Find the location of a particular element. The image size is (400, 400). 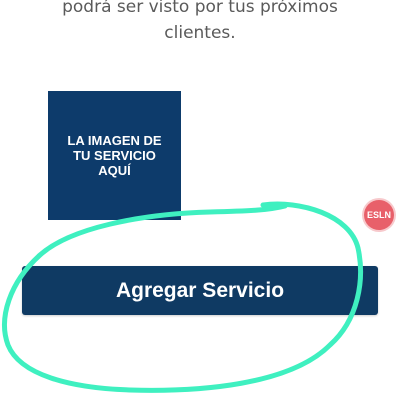

placeholder-line-3: AQUÍ is located at coordinates (114, 170).